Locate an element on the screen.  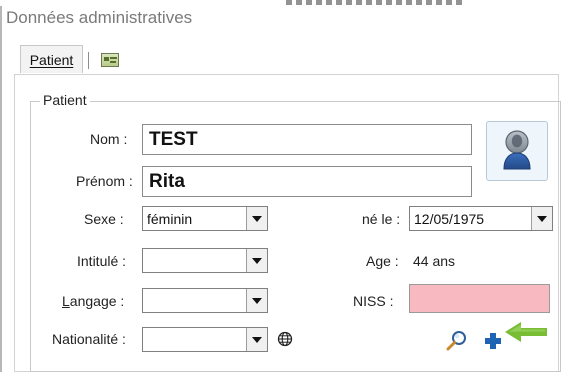
birthdate-dropdown-button is located at coordinates (541, 218).